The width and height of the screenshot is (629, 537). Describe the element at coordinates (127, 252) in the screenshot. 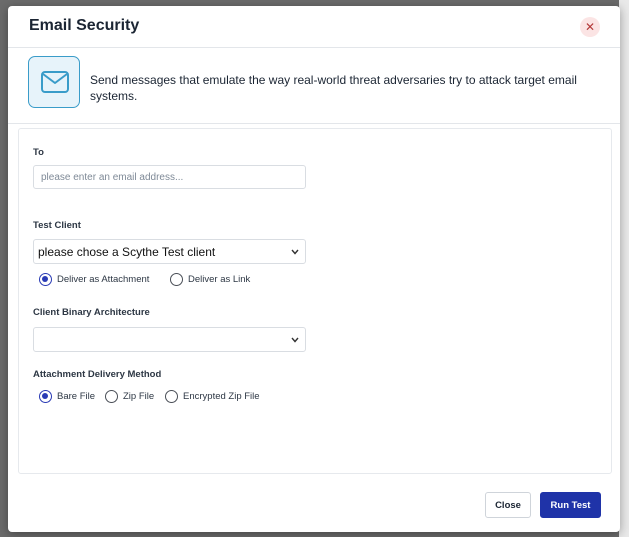

I see `test-client-selected: please chose a Scythe Test client` at that location.